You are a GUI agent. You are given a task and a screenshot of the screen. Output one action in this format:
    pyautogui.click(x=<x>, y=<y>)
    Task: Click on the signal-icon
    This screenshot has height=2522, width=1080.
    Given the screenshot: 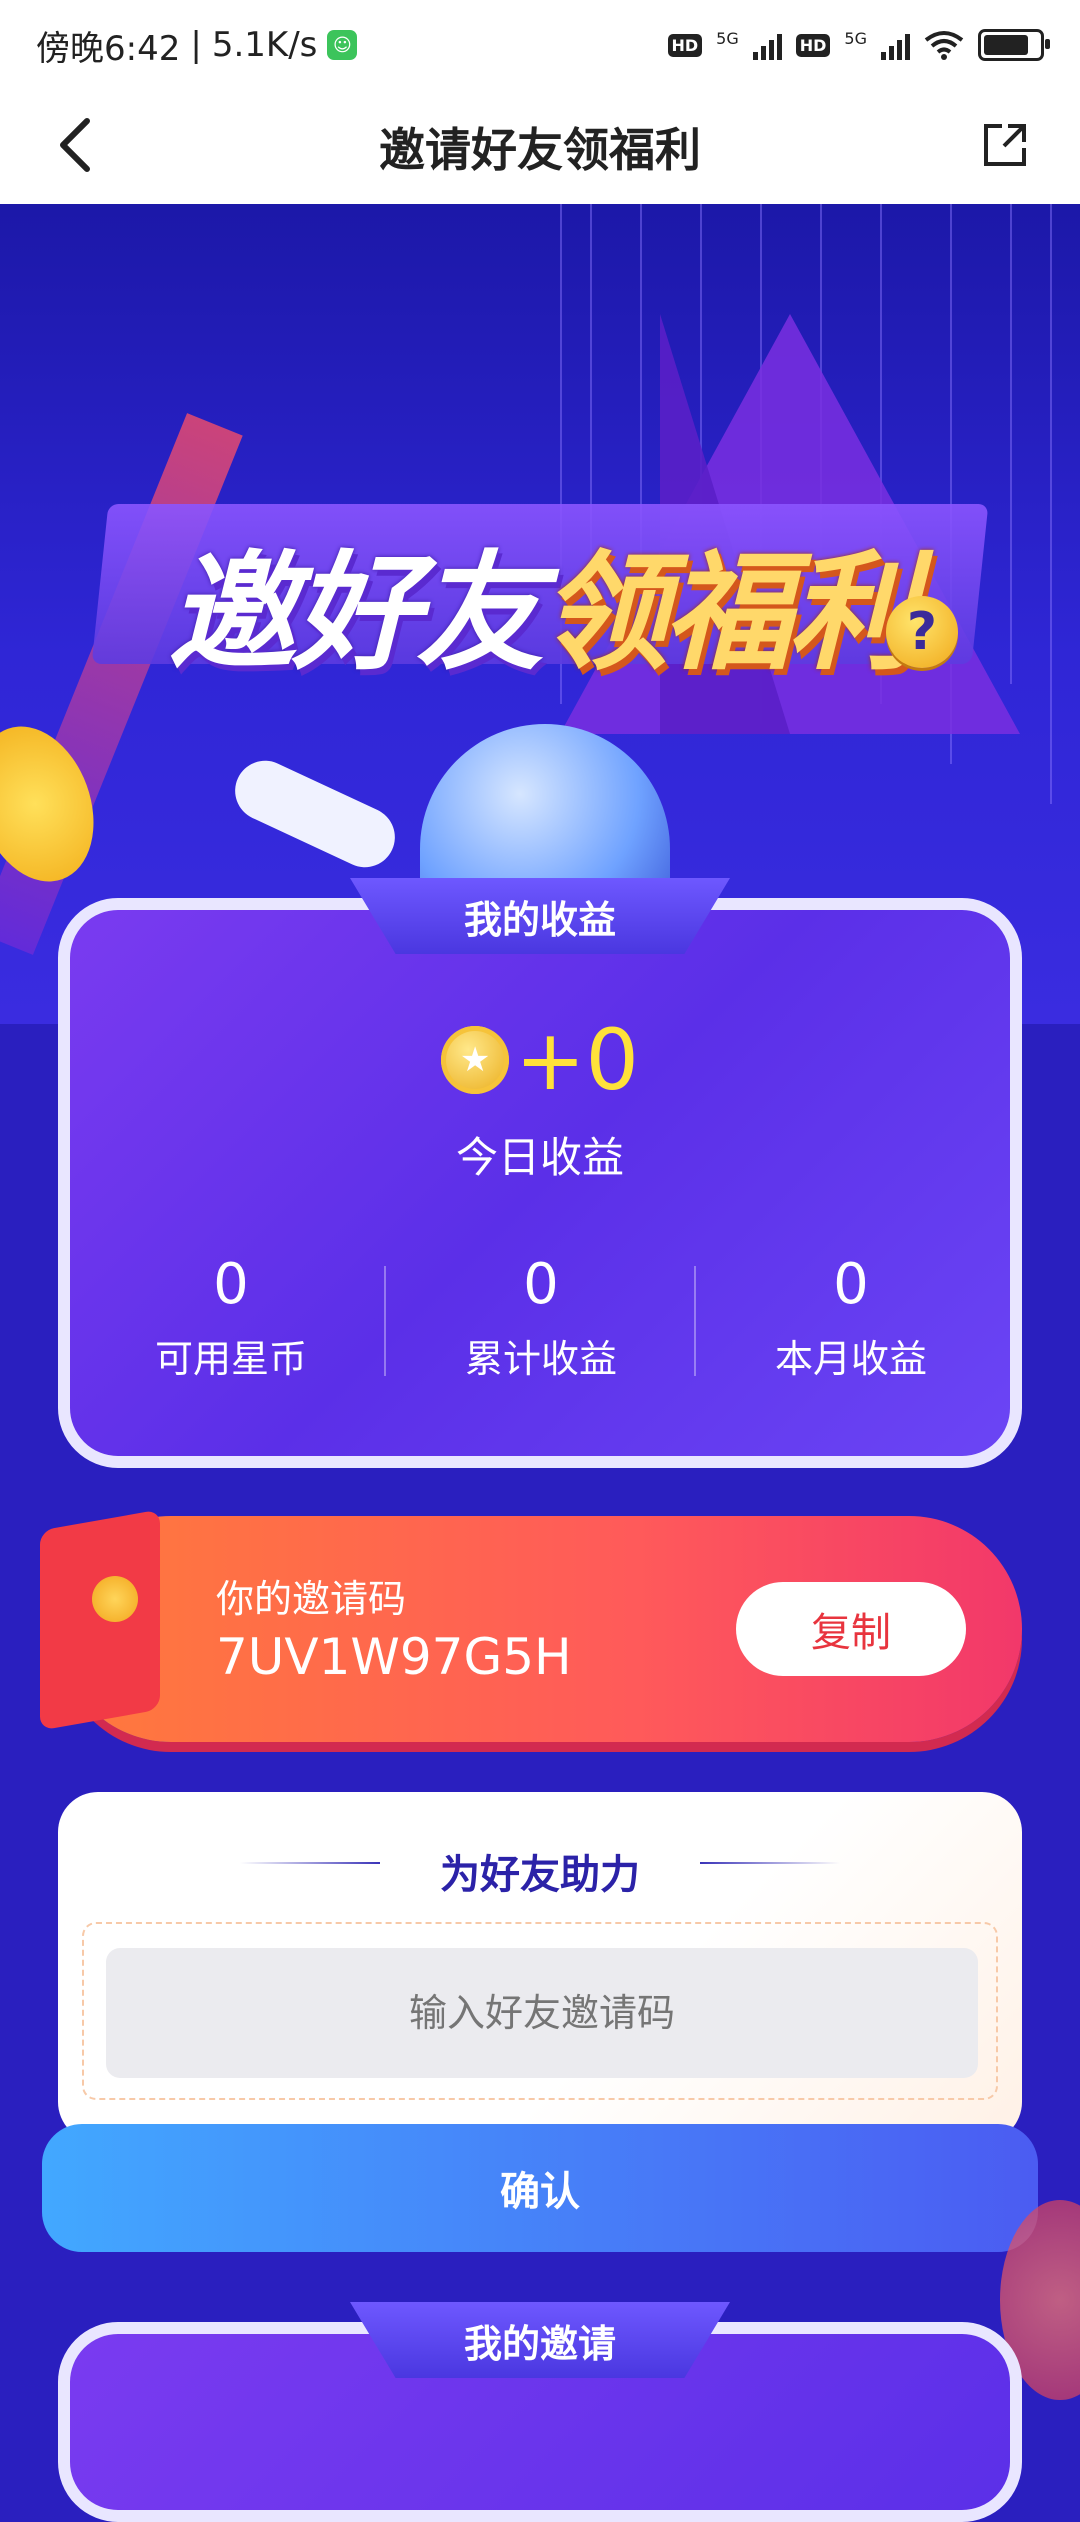 What is the action you would take?
    pyautogui.click(x=767, y=45)
    